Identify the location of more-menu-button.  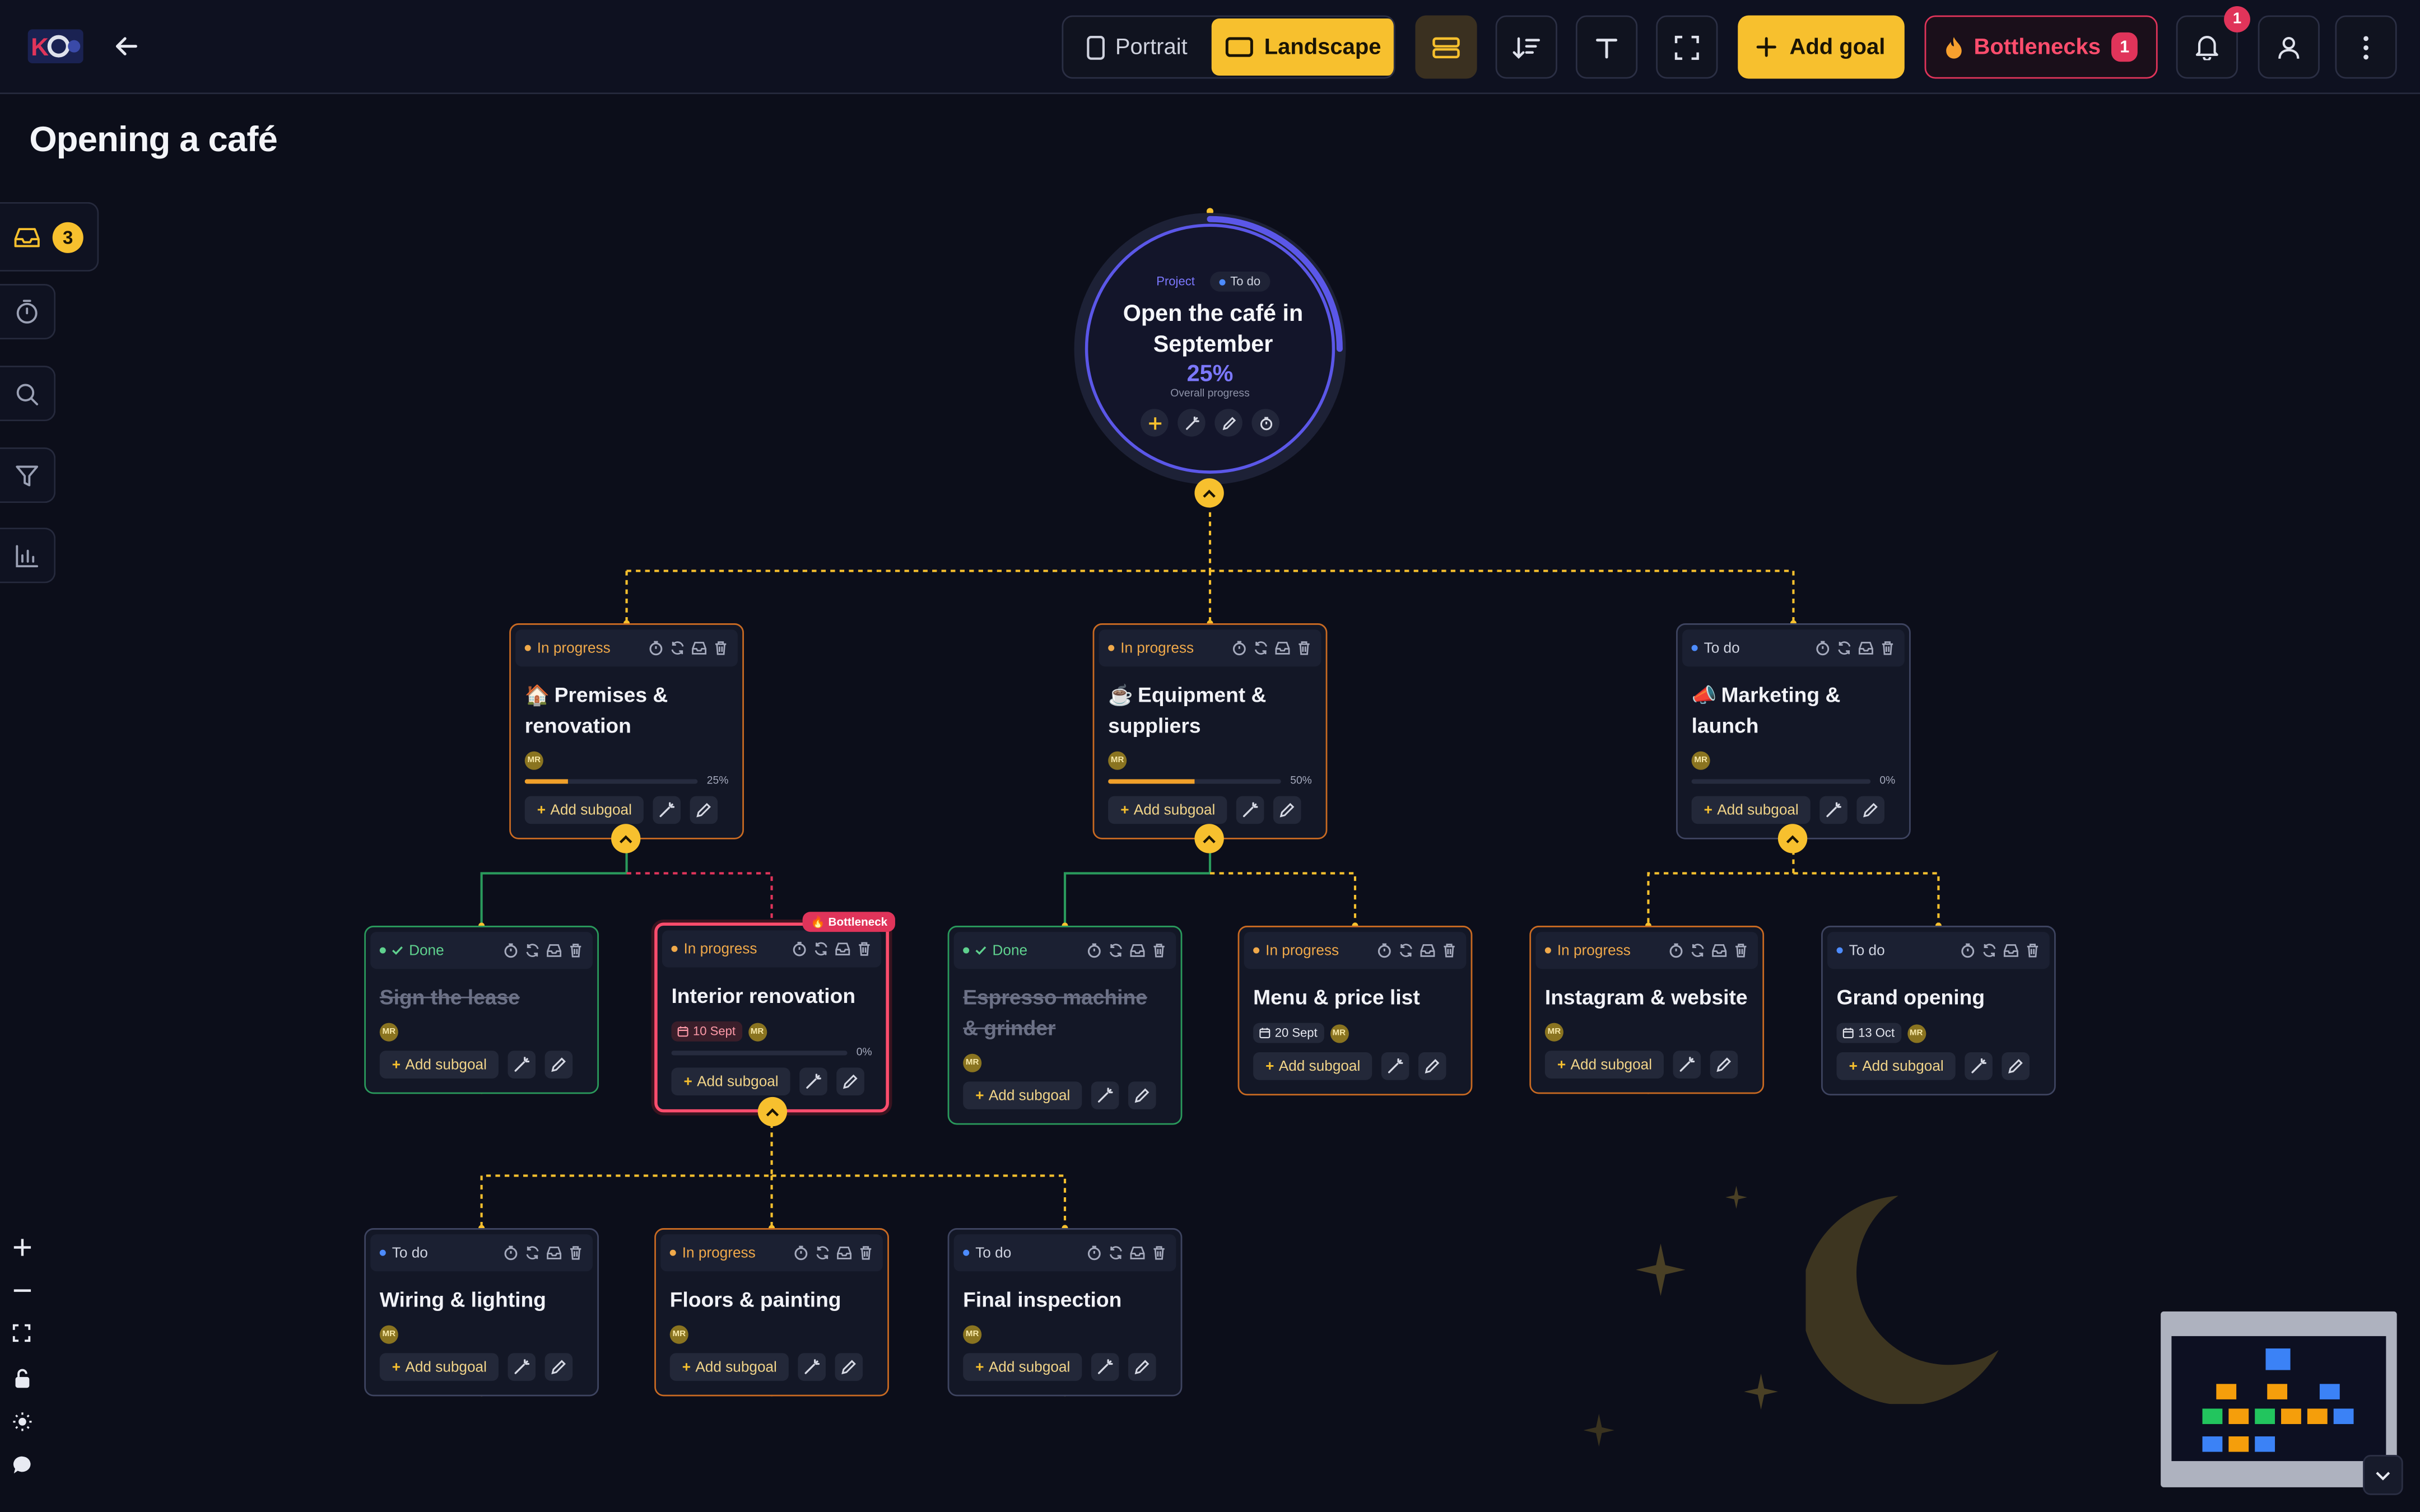
(2366, 47).